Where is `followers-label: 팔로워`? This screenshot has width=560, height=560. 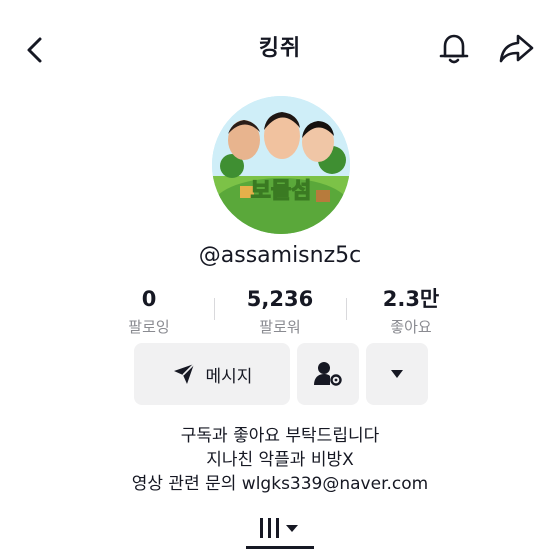 followers-label: 팔로워 is located at coordinates (280, 327).